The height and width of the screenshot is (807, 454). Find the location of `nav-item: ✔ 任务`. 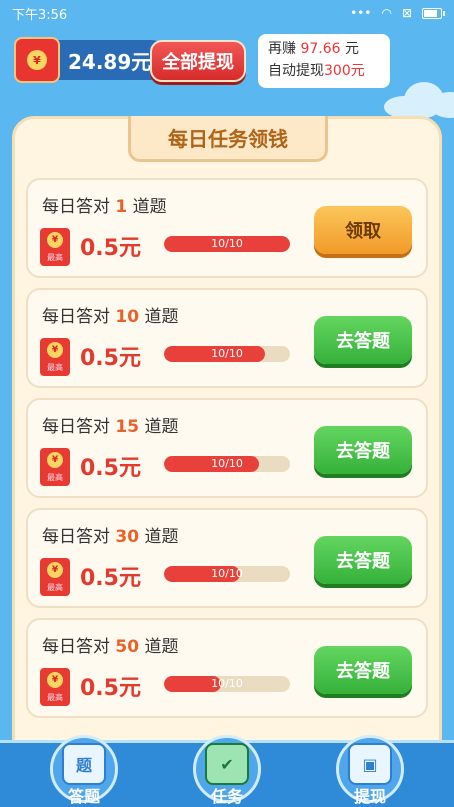

nav-item: ✔ 任务 is located at coordinates (227, 771).